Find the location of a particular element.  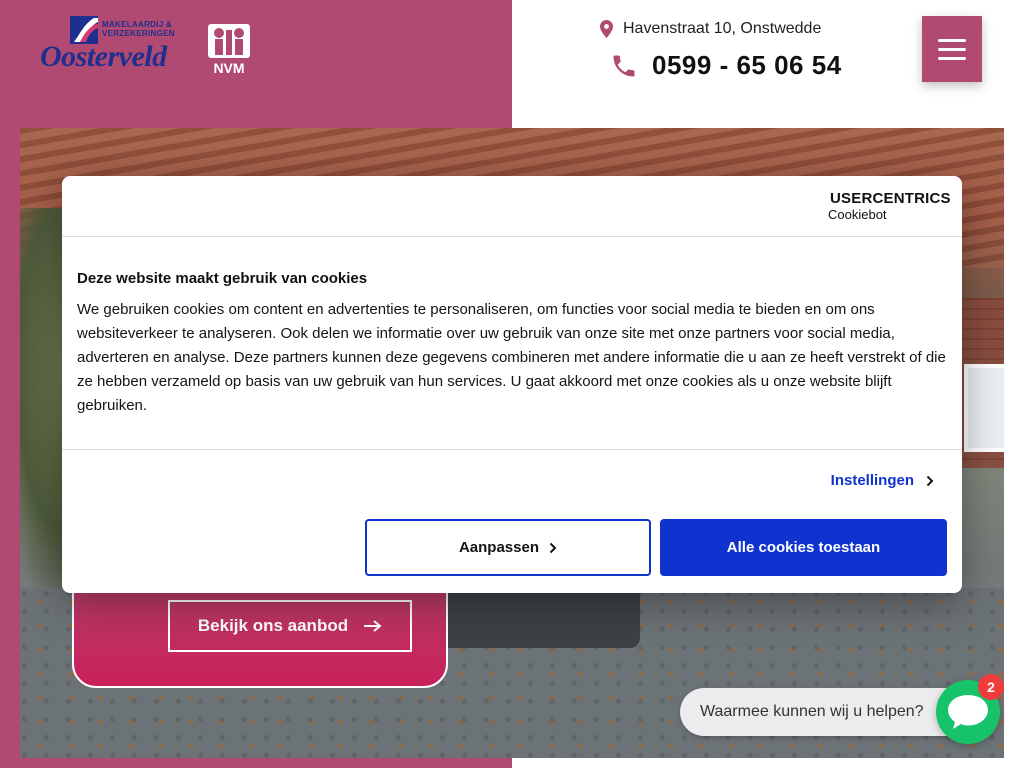

cookie-dialog-header: USERCENTRICS Cookiebot is located at coordinates (512, 206).